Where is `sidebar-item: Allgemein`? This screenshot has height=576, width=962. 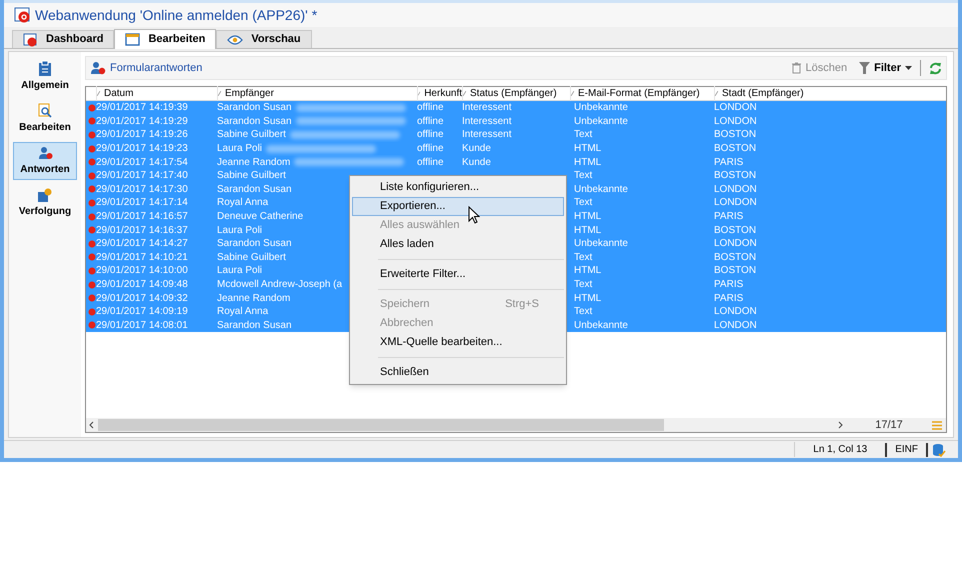 sidebar-item: Allgemein is located at coordinates (45, 77).